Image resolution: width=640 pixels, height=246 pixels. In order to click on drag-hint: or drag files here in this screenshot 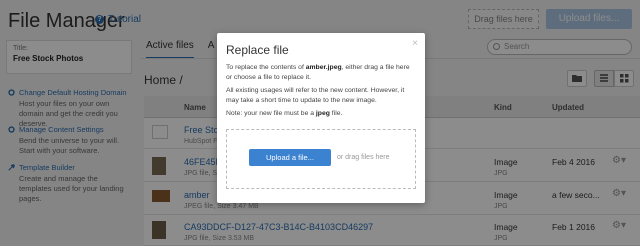, I will do `click(363, 157)`.